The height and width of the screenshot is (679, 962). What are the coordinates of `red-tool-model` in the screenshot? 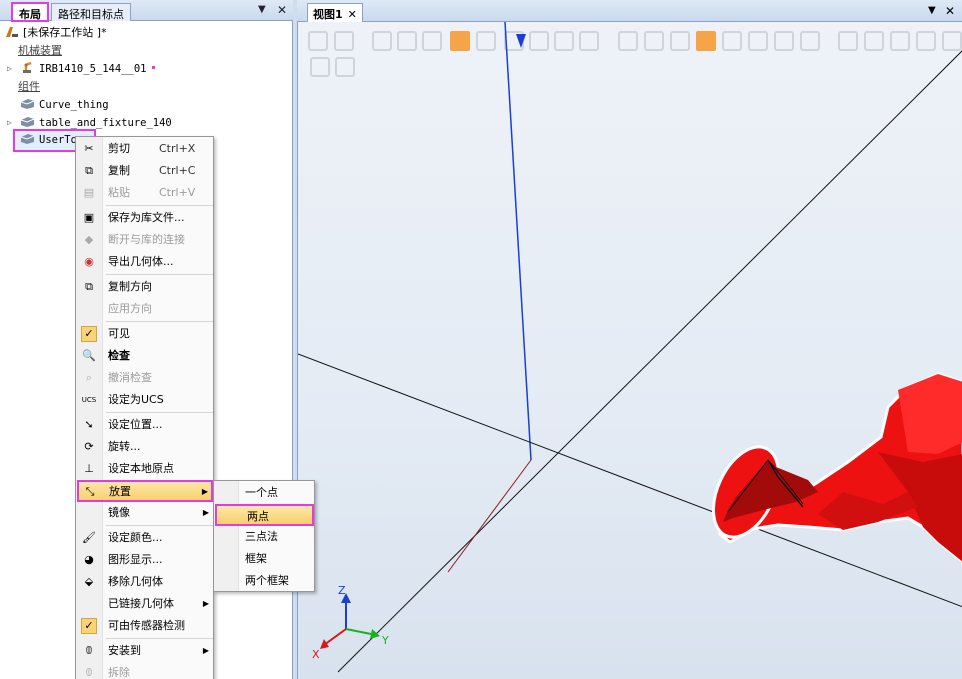 It's located at (837, 468).